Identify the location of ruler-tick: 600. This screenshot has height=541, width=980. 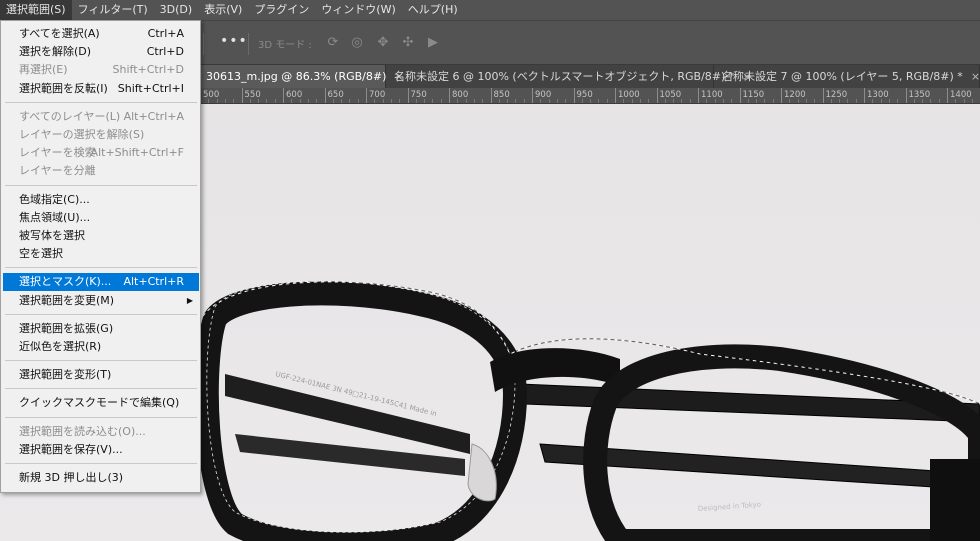
(292, 95).